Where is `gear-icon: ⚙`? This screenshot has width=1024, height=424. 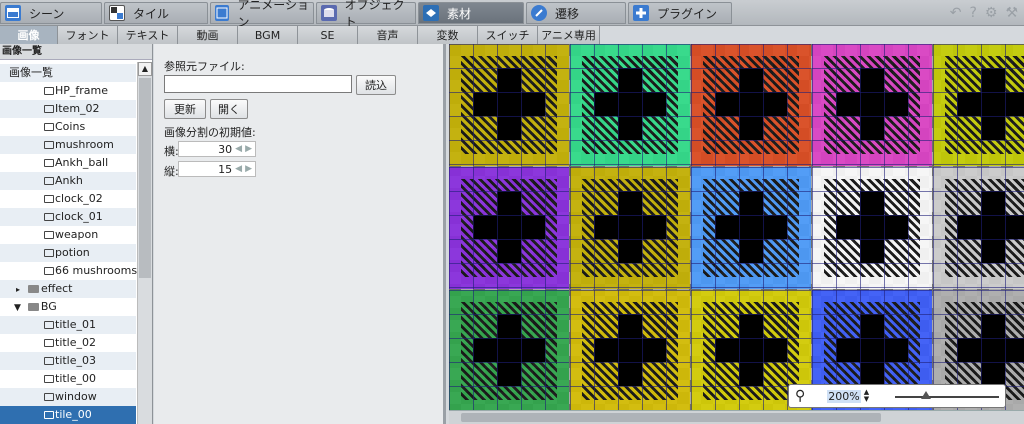 gear-icon: ⚙ is located at coordinates (991, 13).